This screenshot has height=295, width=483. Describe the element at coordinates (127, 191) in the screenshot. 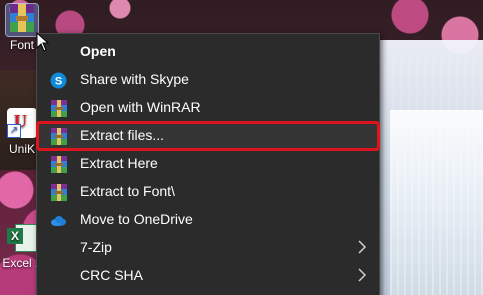

I see `menu-item-label: Extract to Font\` at that location.